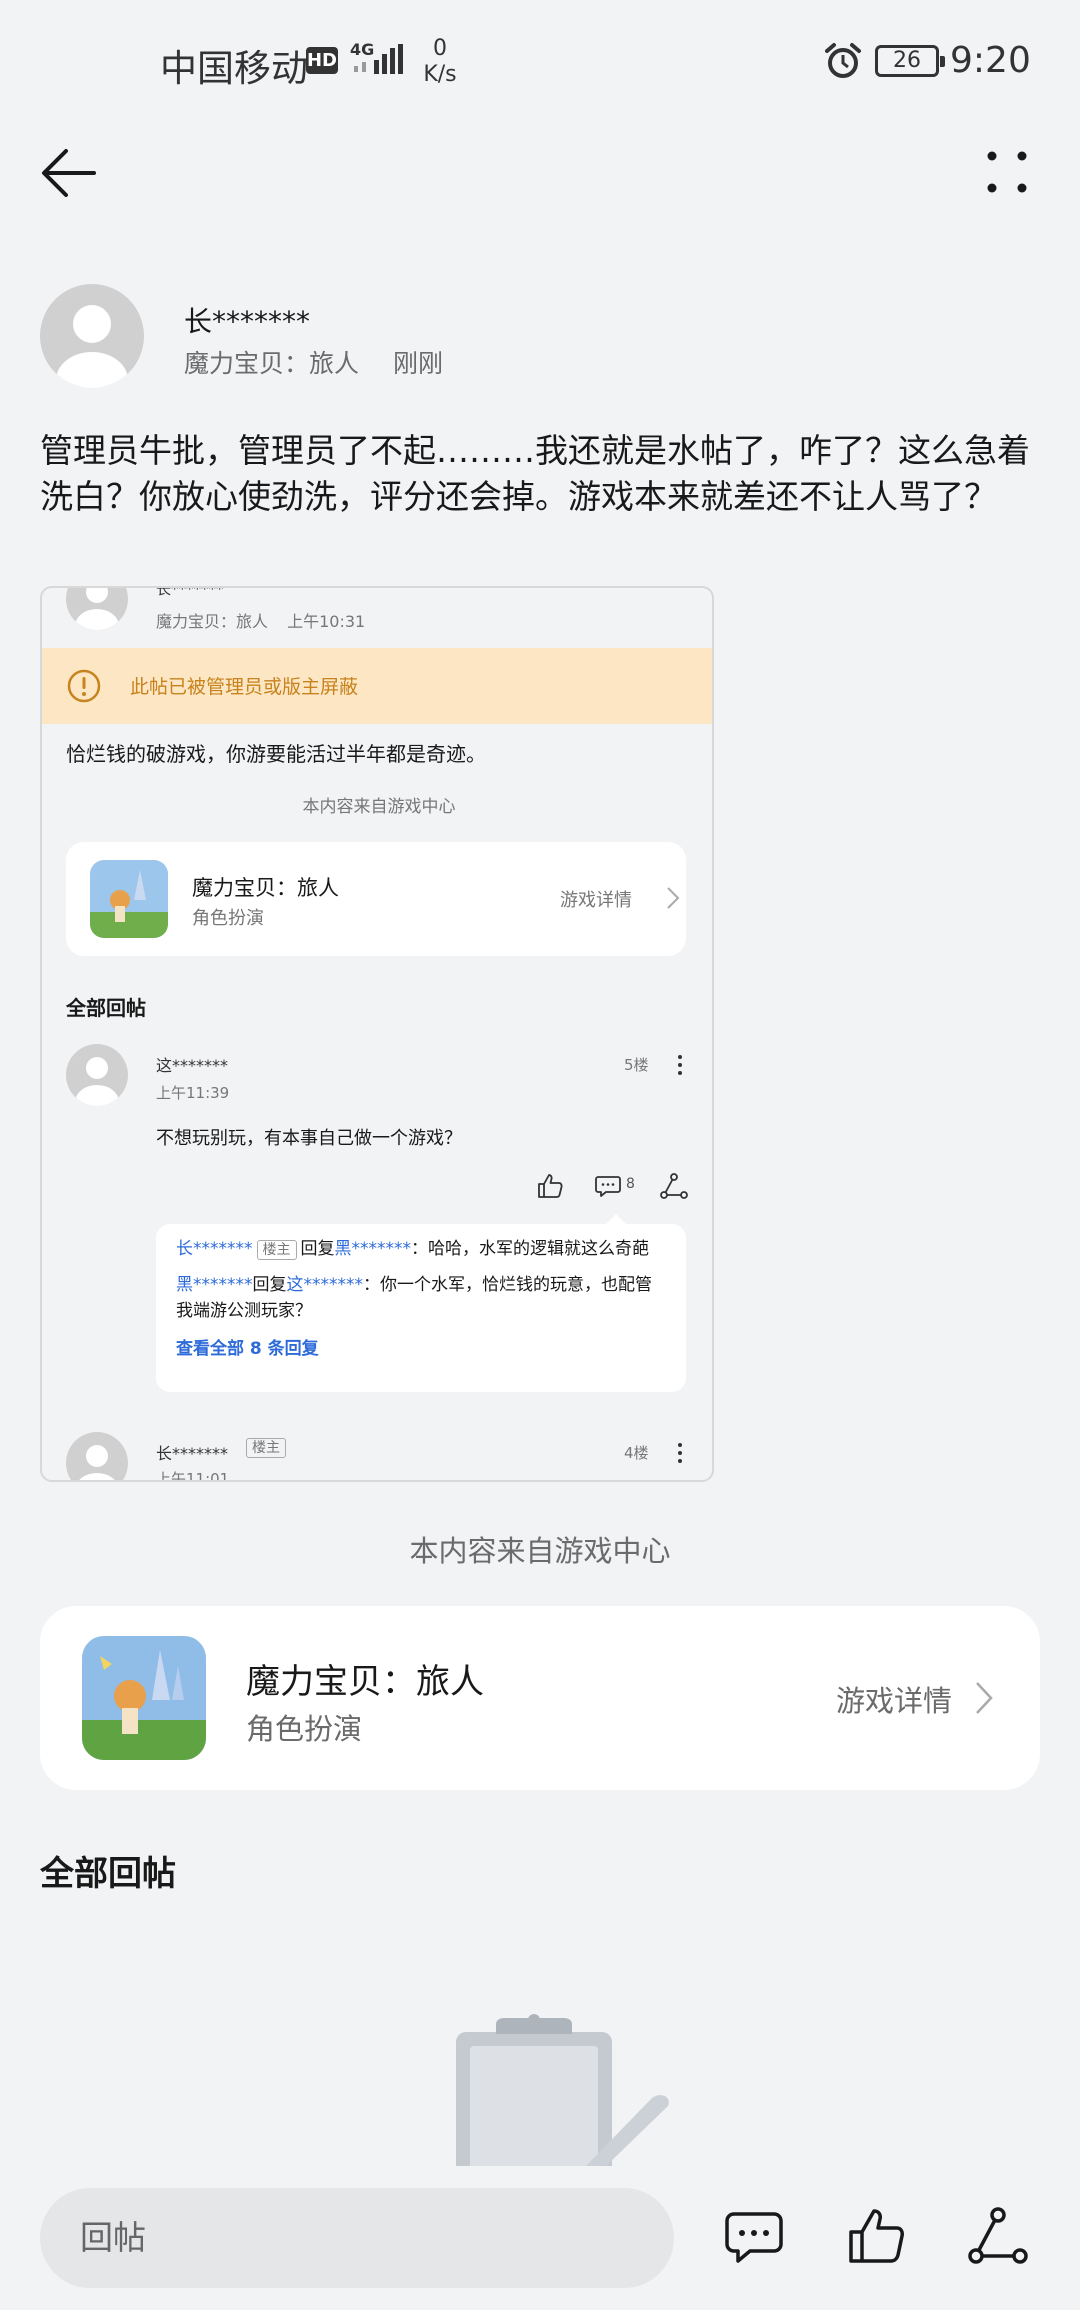 The image size is (1080, 2310). What do you see at coordinates (636, 1065) in the screenshot?
I see `image-reply-floor: 5楼` at bounding box center [636, 1065].